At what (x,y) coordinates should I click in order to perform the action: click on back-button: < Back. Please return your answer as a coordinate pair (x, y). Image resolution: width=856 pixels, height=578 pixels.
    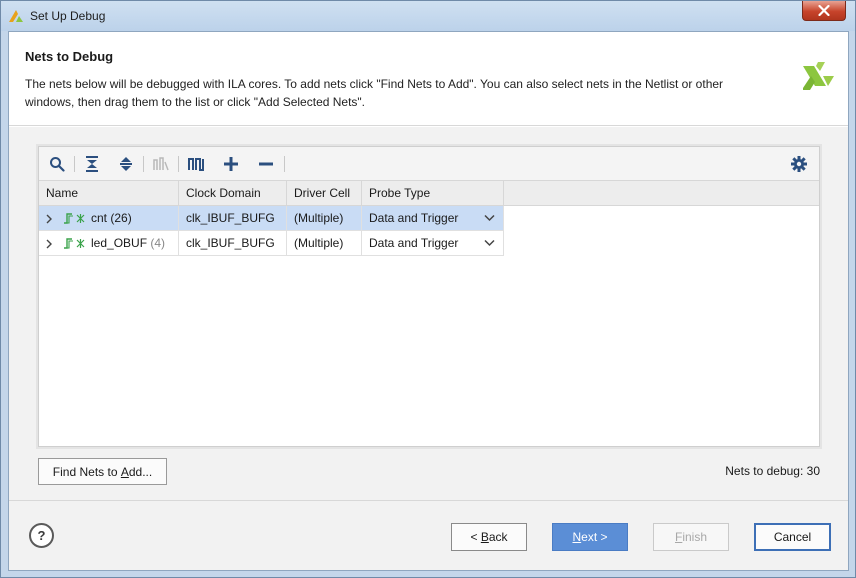
    Looking at the image, I should click on (489, 537).